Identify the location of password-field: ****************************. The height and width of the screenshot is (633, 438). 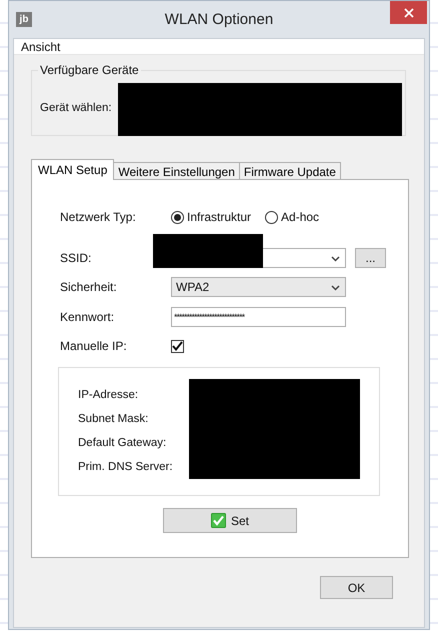
(258, 317).